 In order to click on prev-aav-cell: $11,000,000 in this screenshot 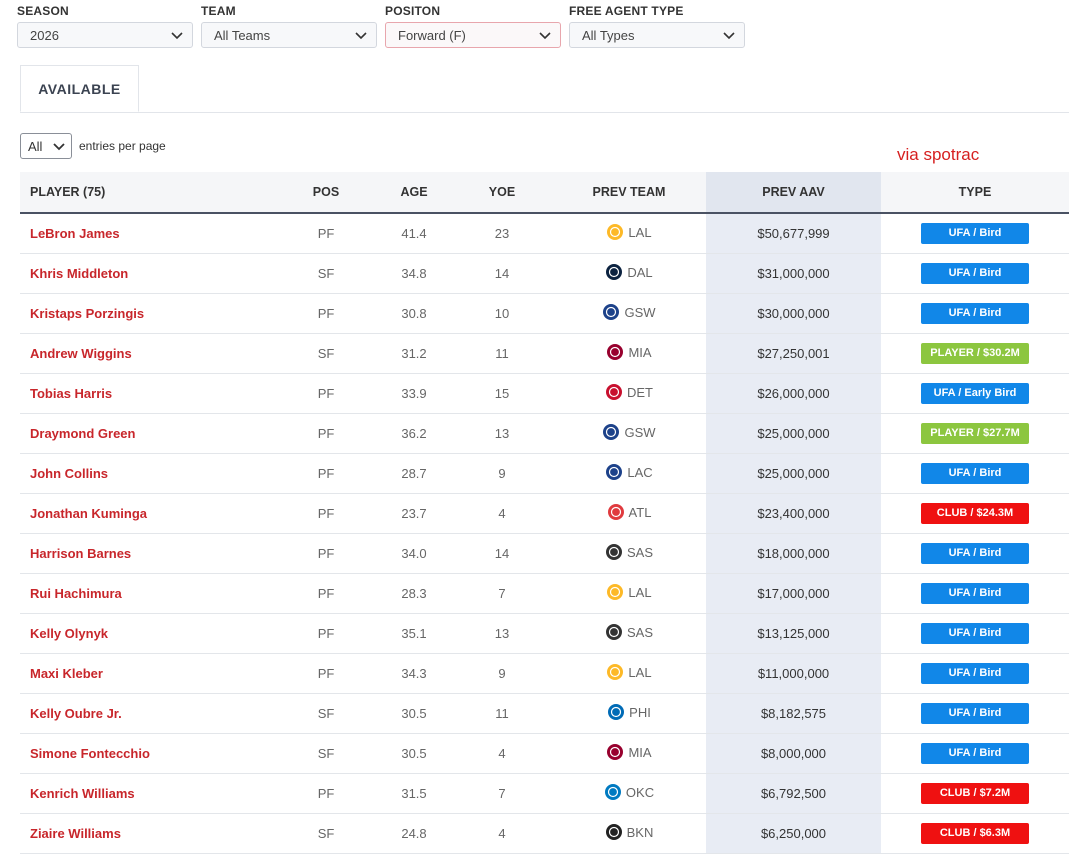, I will do `click(793, 673)`.